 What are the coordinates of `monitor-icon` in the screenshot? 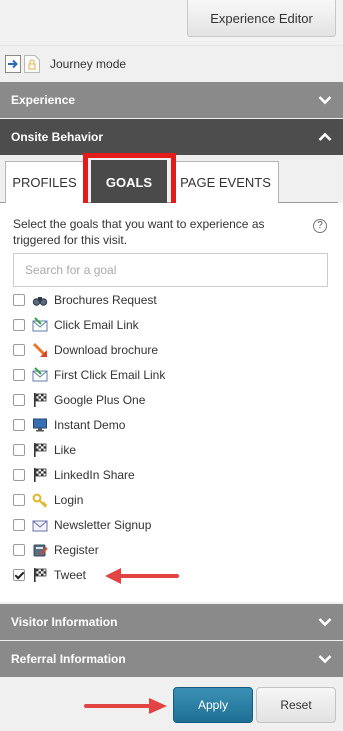 It's located at (40, 425).